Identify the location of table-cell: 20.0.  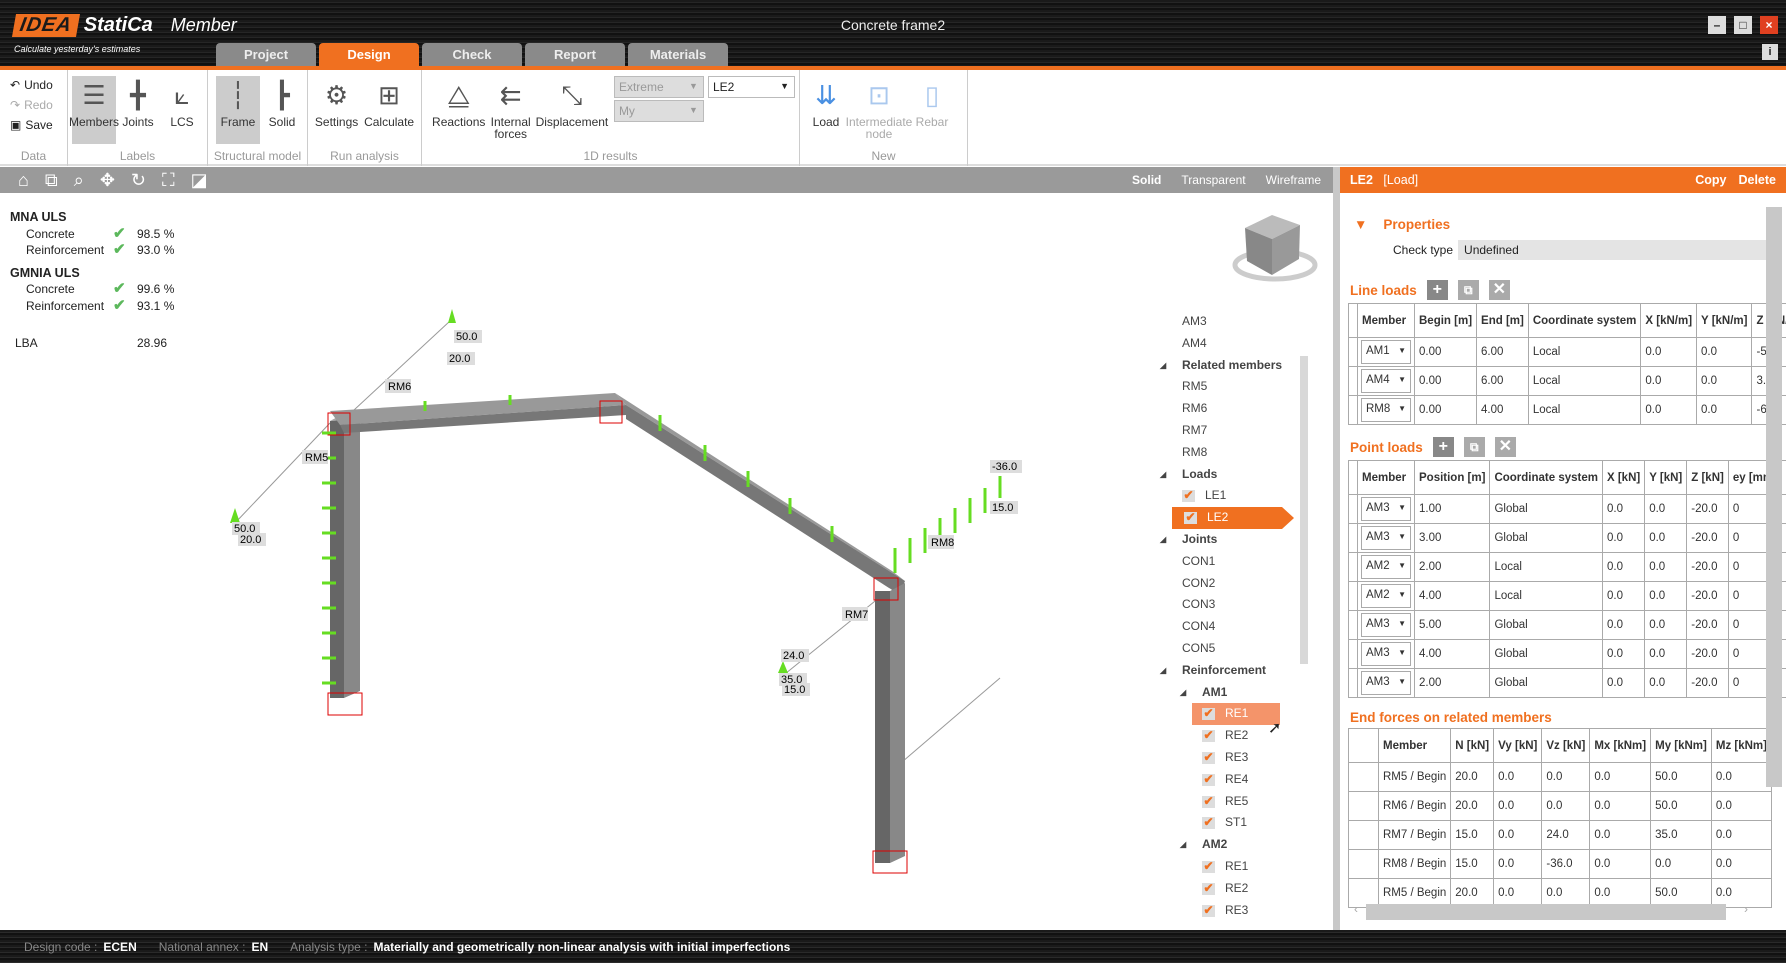
(1472, 806).